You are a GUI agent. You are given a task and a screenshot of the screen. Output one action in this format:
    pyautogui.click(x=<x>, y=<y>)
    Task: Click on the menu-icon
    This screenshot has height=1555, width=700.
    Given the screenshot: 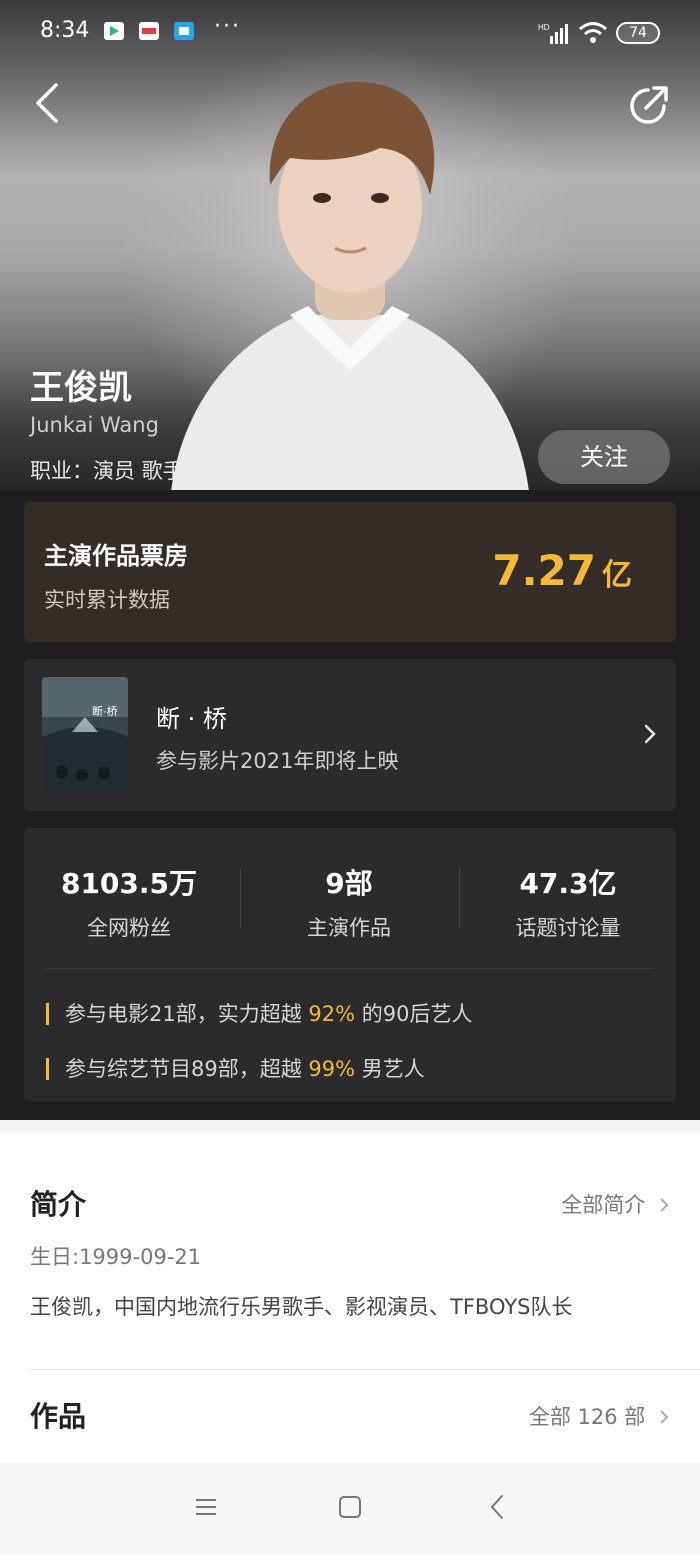 What is the action you would take?
    pyautogui.click(x=206, y=1507)
    